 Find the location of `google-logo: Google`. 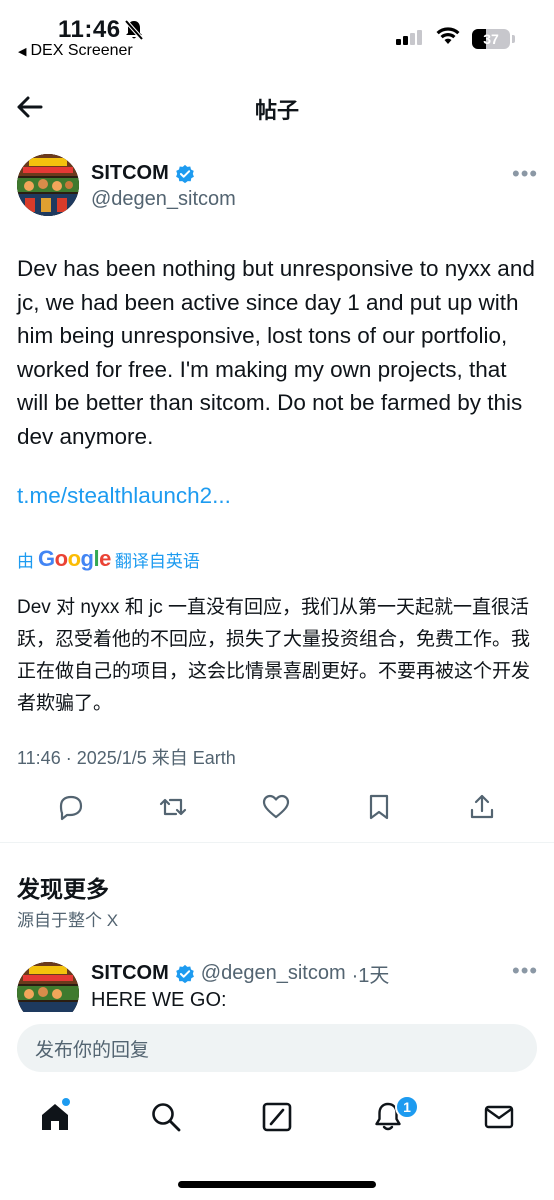

google-logo: Google is located at coordinates (74, 558).